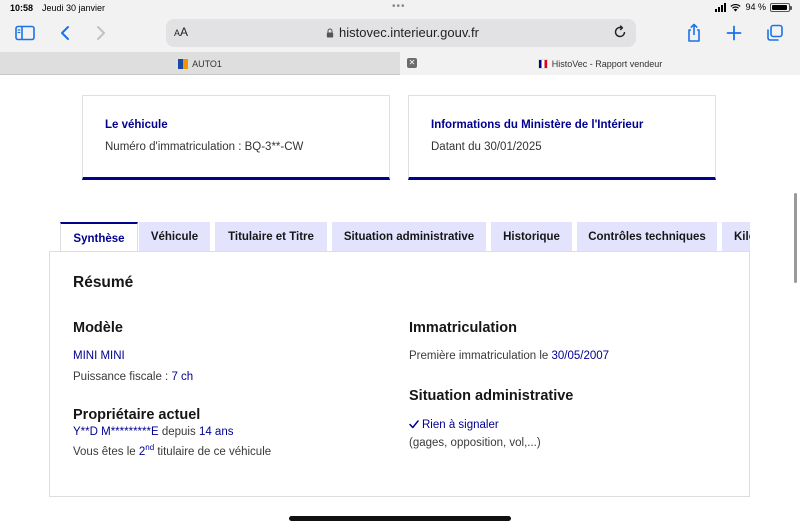 Image resolution: width=800 pixels, height=525 pixels. What do you see at coordinates (174, 237) in the screenshot?
I see `tab-vehicule: Véhicule` at bounding box center [174, 237].